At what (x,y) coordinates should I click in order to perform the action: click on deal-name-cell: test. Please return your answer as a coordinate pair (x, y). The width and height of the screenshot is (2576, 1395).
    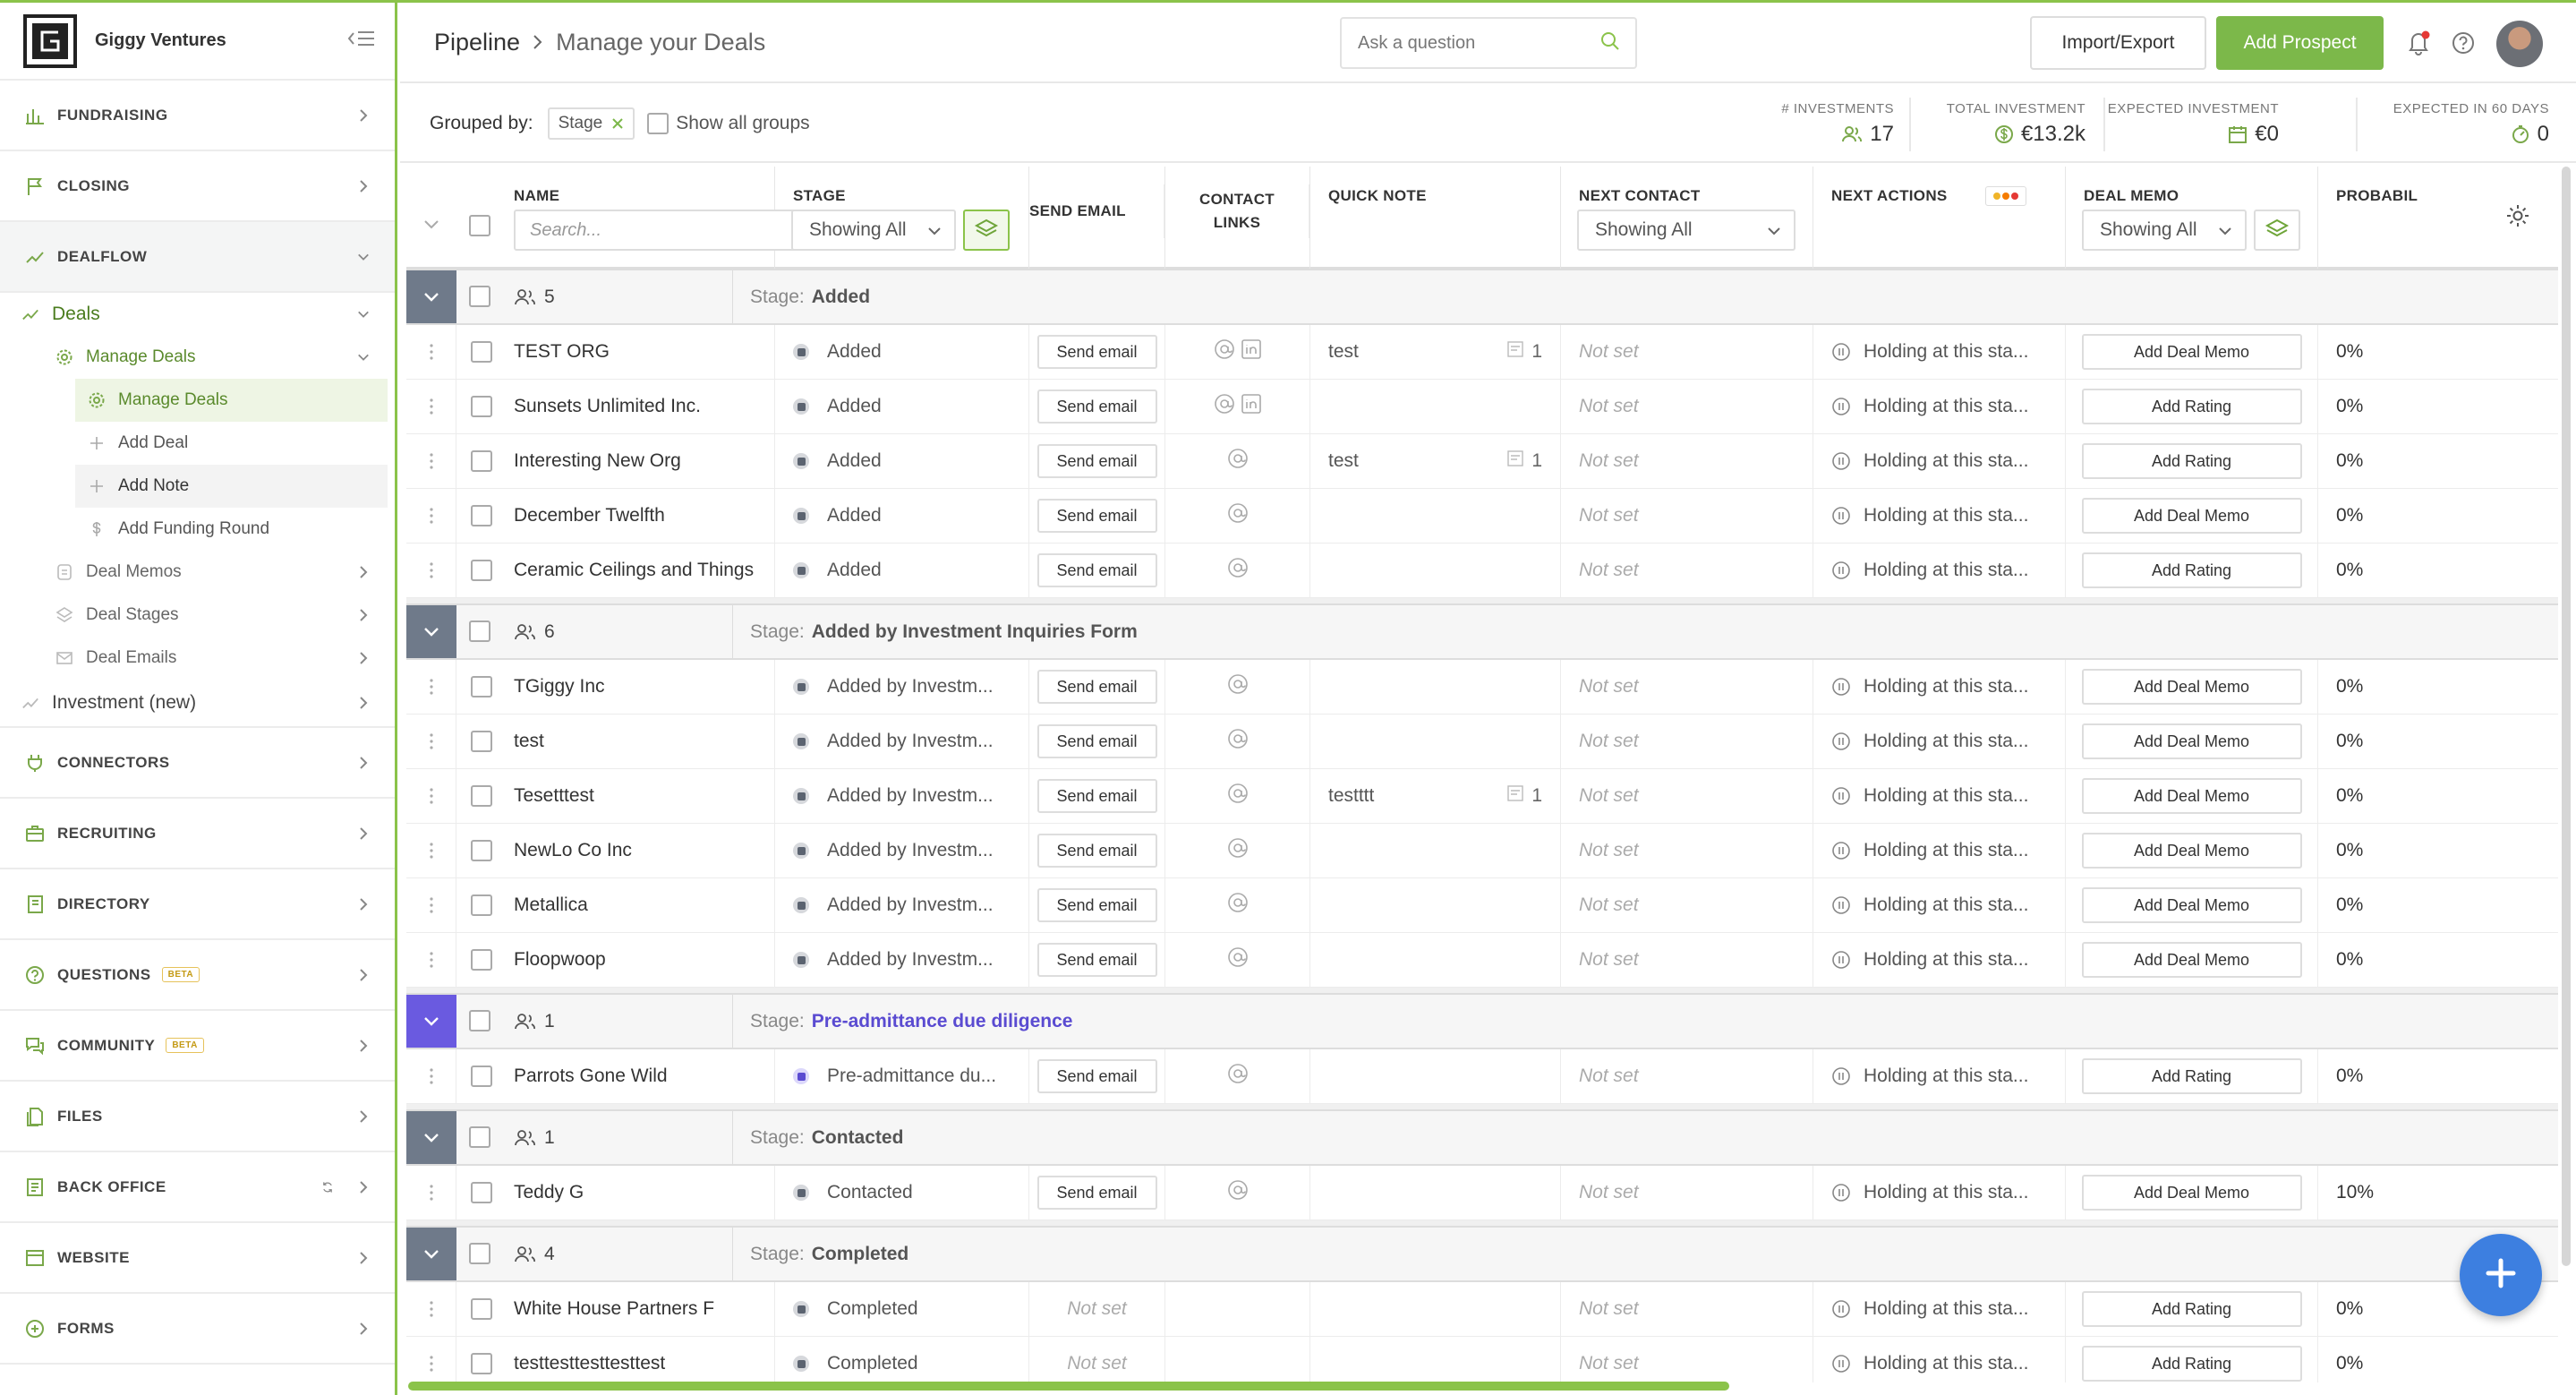
    Looking at the image, I should click on (641, 741).